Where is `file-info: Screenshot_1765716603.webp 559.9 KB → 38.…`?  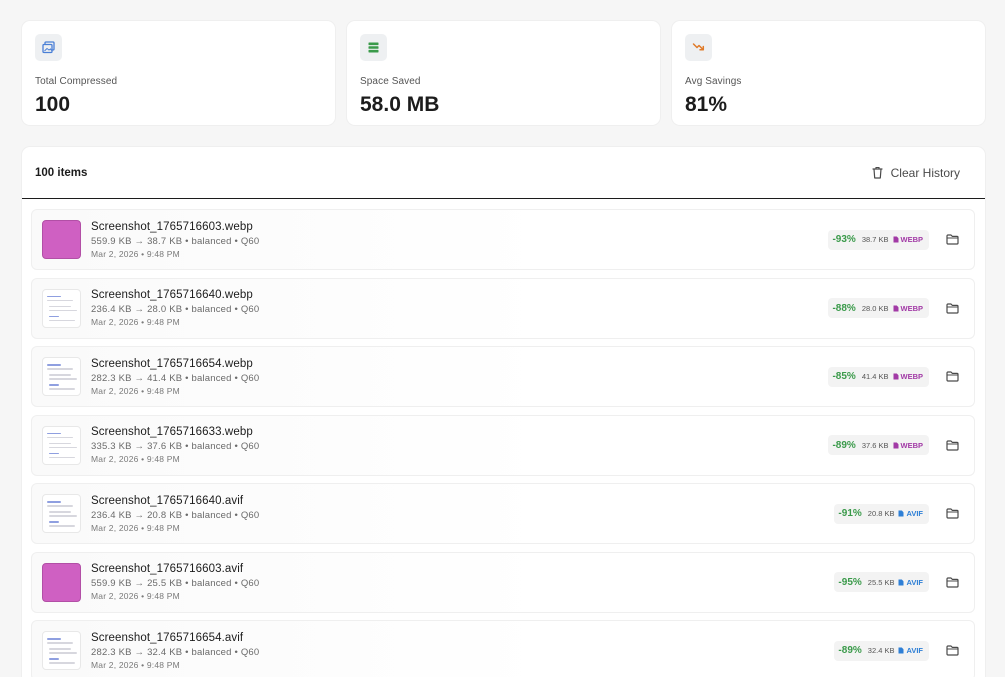
file-info: Screenshot_1765716603.webp 559.9 KB → 38.… is located at coordinates (459, 240).